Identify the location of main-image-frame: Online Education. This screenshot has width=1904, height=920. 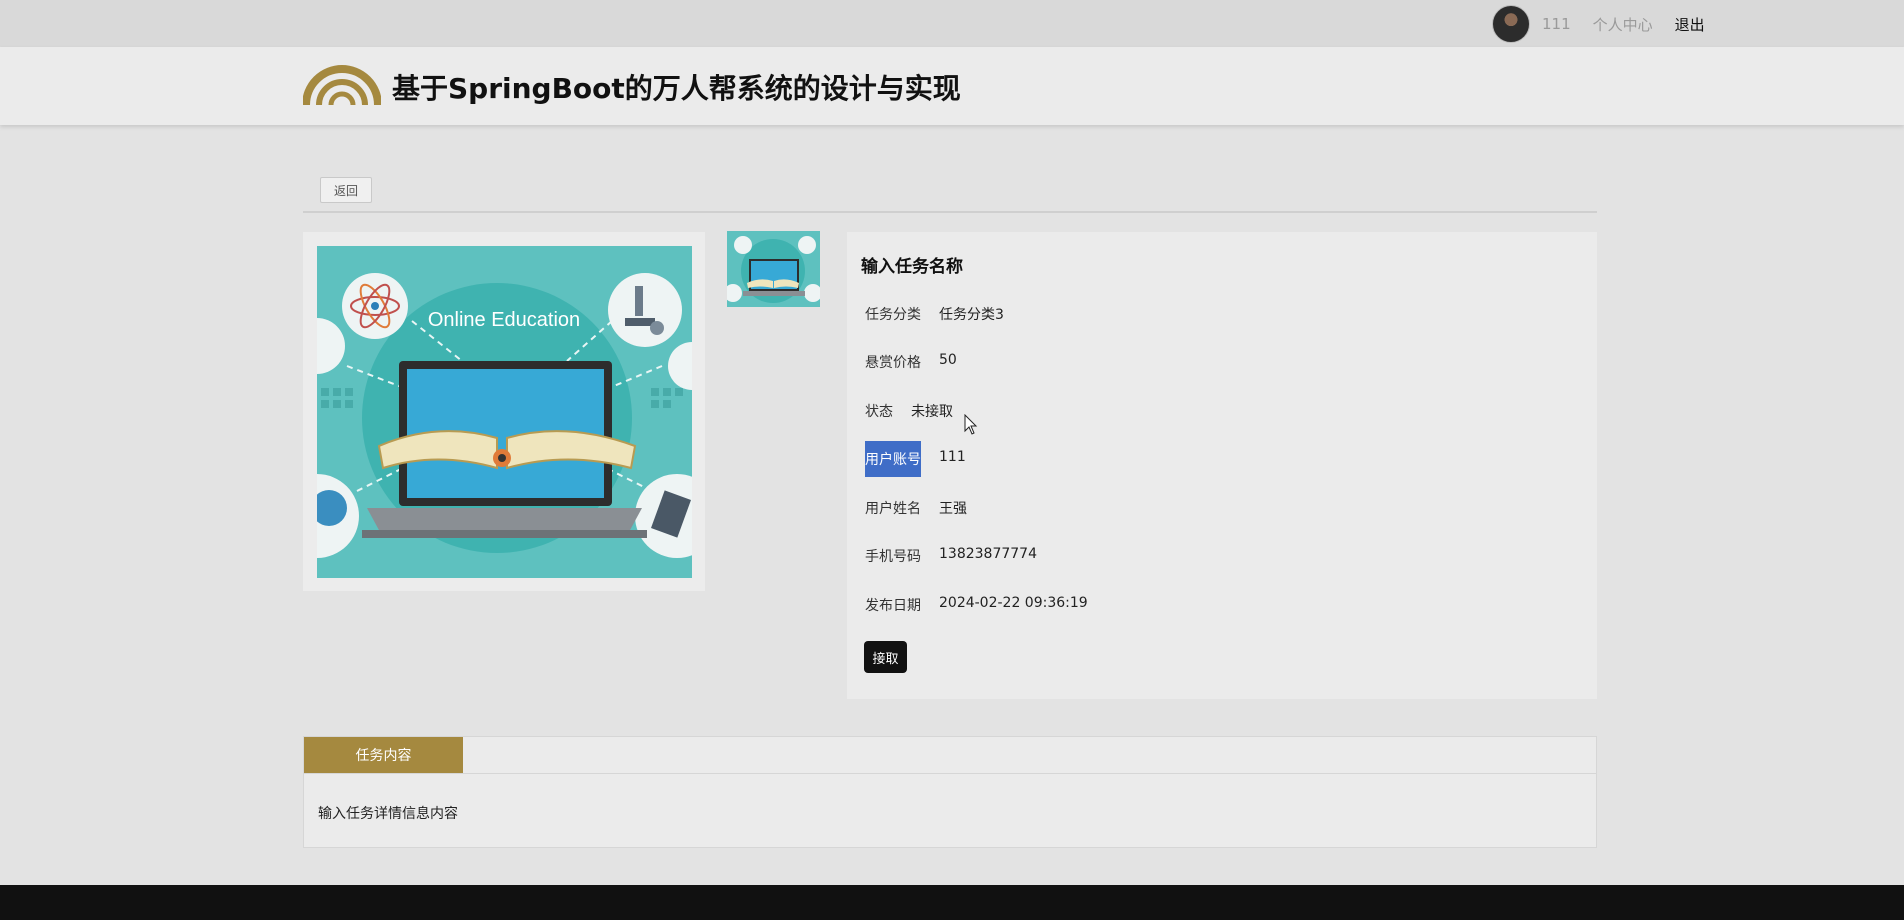
(504, 411).